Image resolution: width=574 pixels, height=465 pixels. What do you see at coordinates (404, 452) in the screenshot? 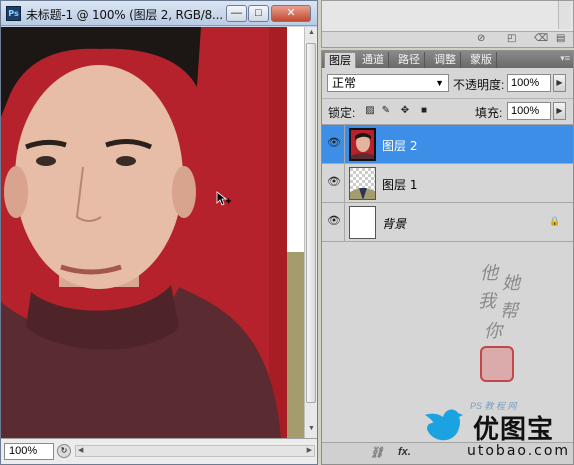
I see `fx-icon: fx.` at bounding box center [404, 452].